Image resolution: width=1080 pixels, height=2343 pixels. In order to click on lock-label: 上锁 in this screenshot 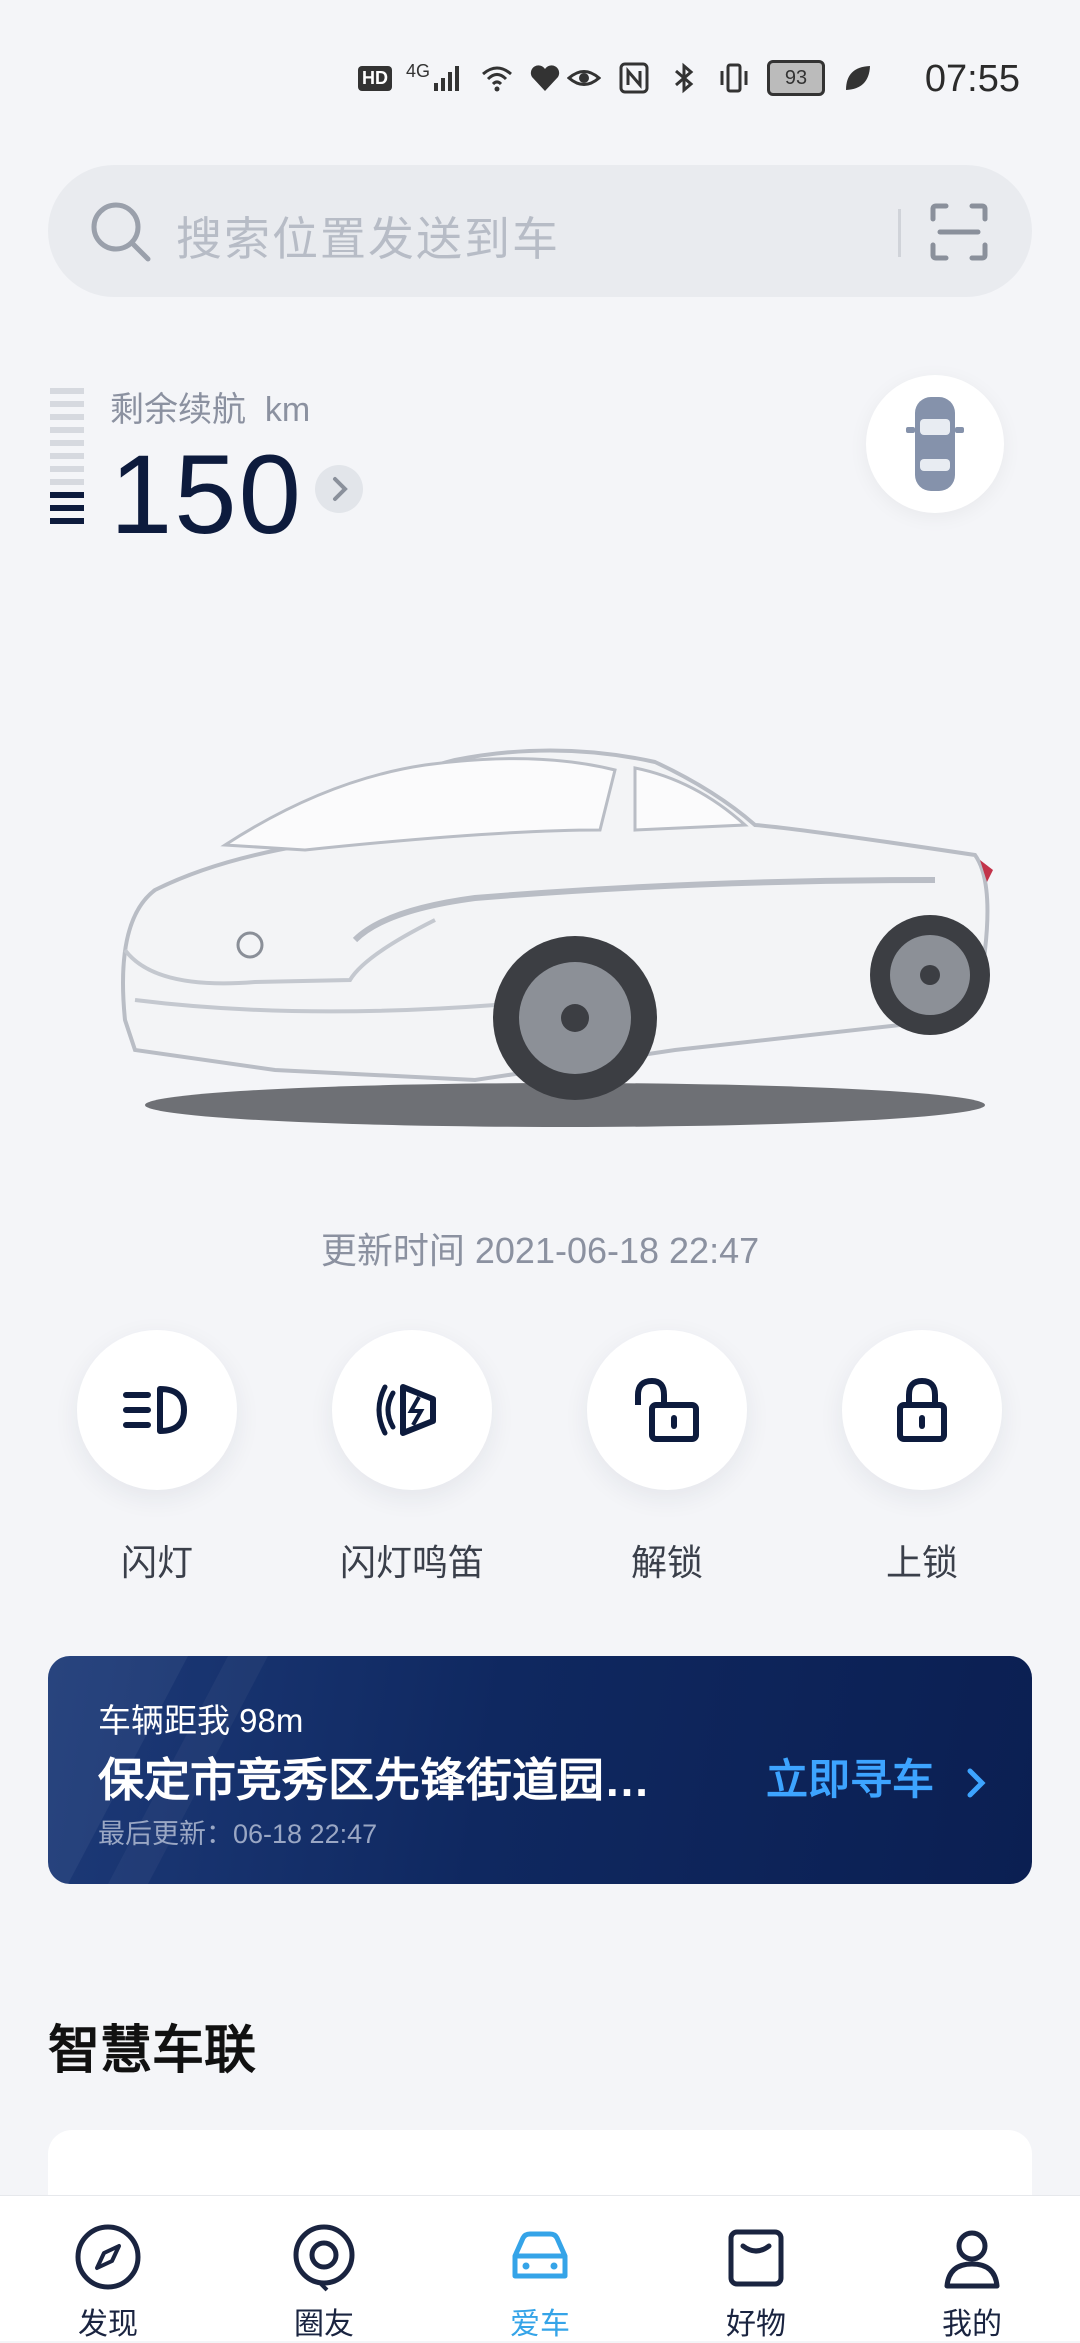, I will do `click(921, 1562)`.